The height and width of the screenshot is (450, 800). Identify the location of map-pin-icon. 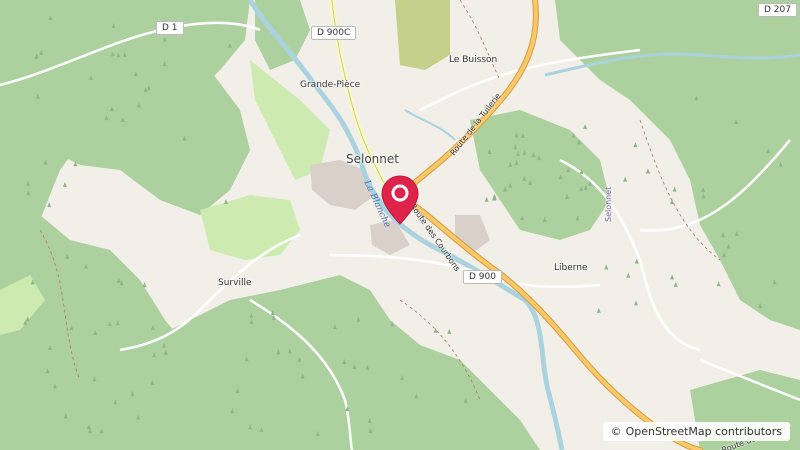
(400, 202).